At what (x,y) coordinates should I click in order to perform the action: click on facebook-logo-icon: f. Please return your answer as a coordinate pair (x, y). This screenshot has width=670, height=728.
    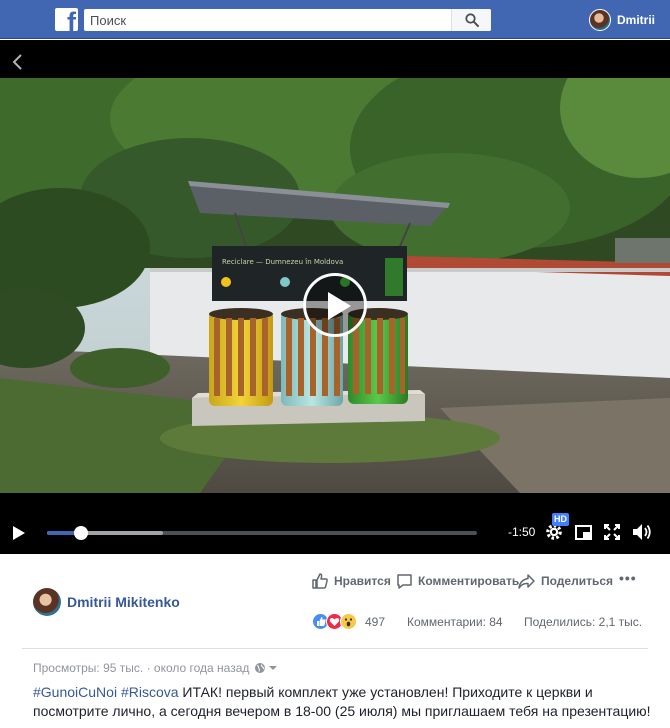
    Looking at the image, I should click on (66, 19).